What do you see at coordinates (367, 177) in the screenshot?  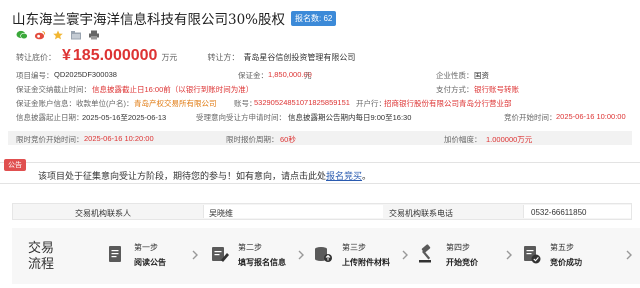 I see `notice-end: 。` at bounding box center [367, 177].